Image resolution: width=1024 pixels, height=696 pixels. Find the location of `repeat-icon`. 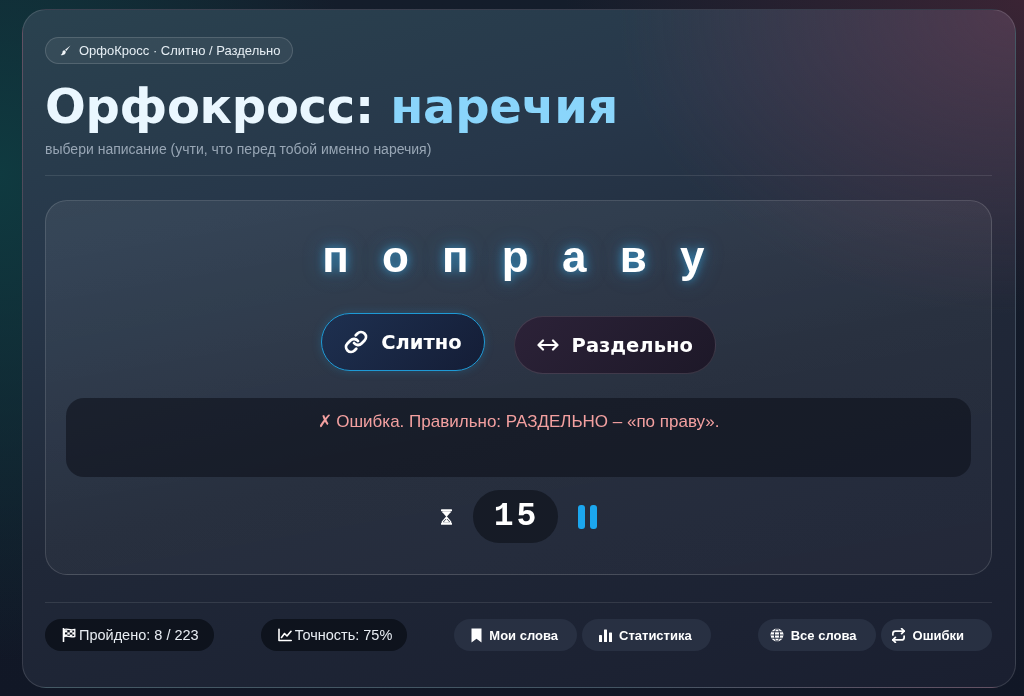

repeat-icon is located at coordinates (898, 635).